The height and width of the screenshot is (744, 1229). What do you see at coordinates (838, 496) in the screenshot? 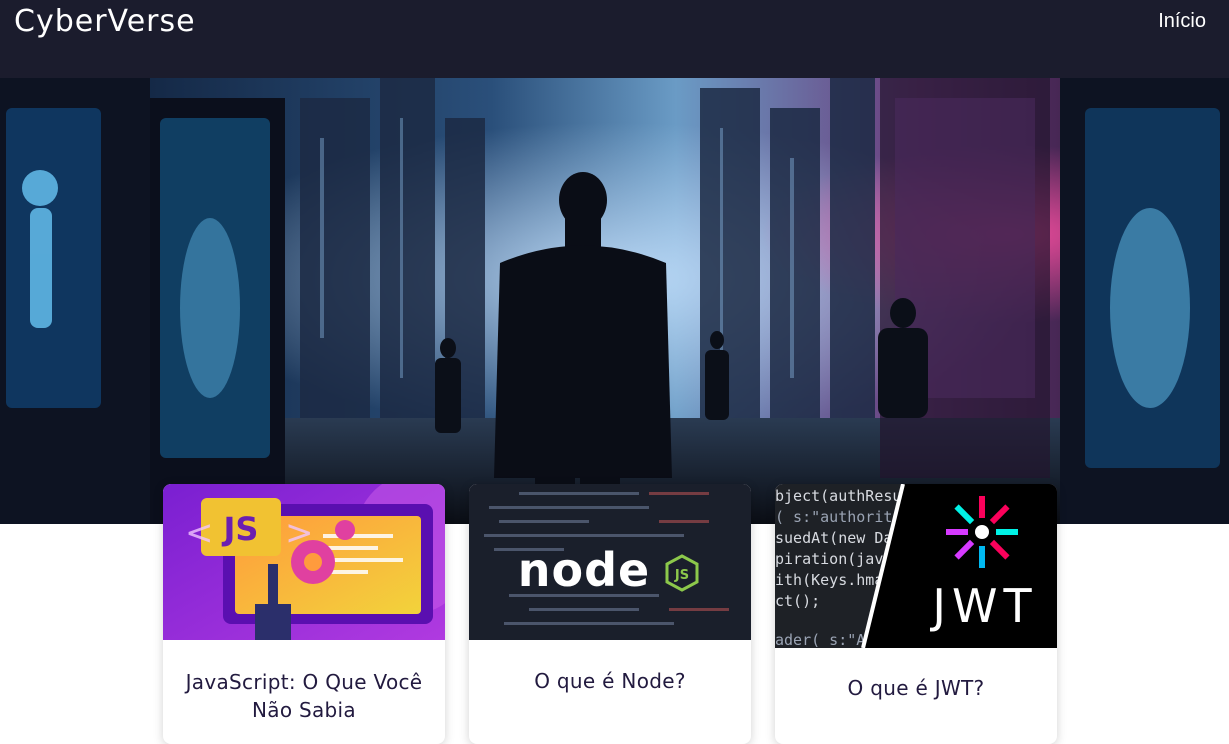
I see `code-line: bject(authResu` at bounding box center [838, 496].